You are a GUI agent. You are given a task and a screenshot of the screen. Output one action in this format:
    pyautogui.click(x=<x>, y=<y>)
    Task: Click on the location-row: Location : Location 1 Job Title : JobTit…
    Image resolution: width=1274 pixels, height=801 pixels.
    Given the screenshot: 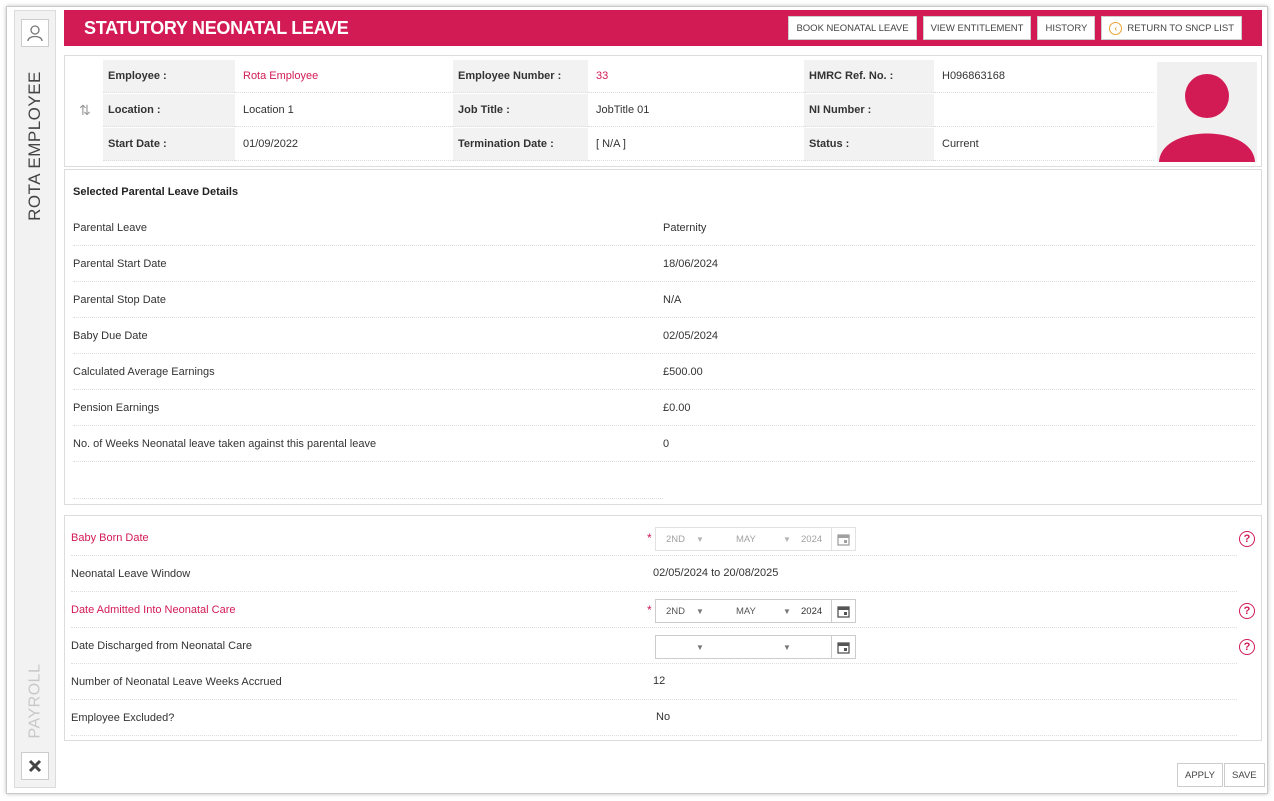 What is the action you would take?
    pyautogui.click(x=628, y=110)
    